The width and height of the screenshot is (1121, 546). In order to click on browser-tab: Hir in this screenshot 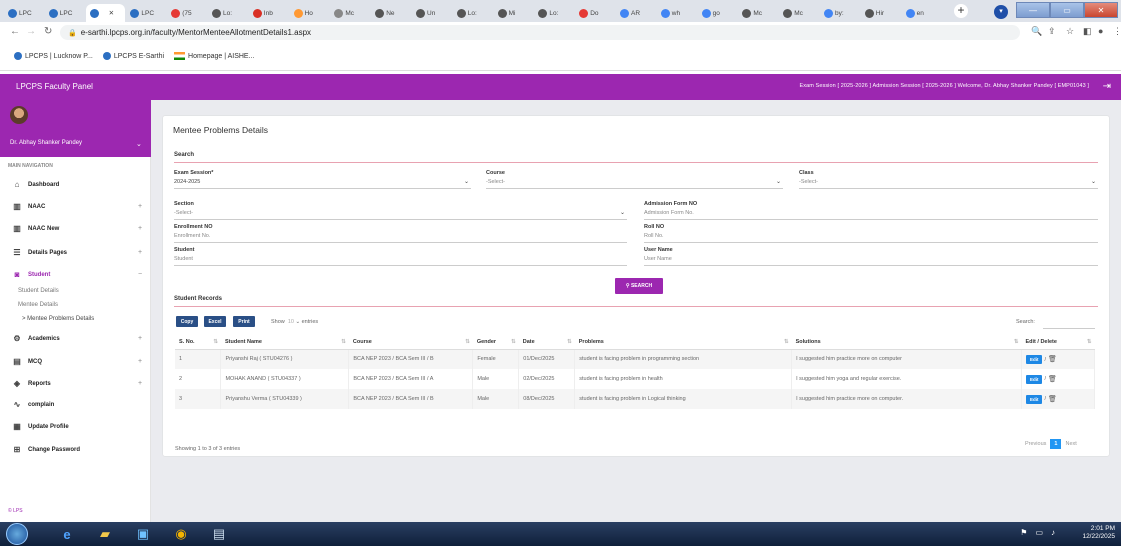, I will do `click(881, 13)`.